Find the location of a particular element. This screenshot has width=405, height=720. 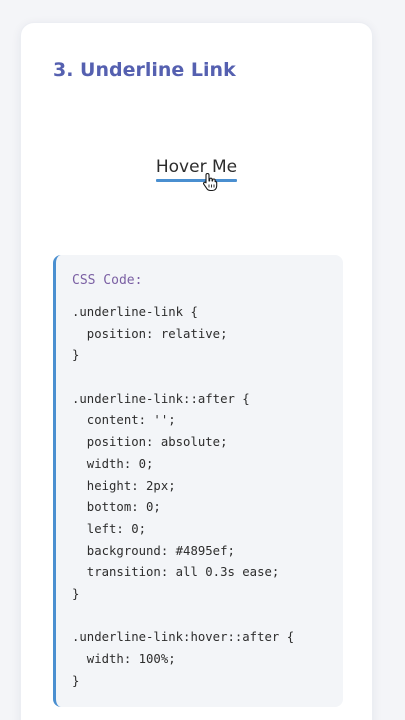

code-line: content: ''; is located at coordinates (124, 420).